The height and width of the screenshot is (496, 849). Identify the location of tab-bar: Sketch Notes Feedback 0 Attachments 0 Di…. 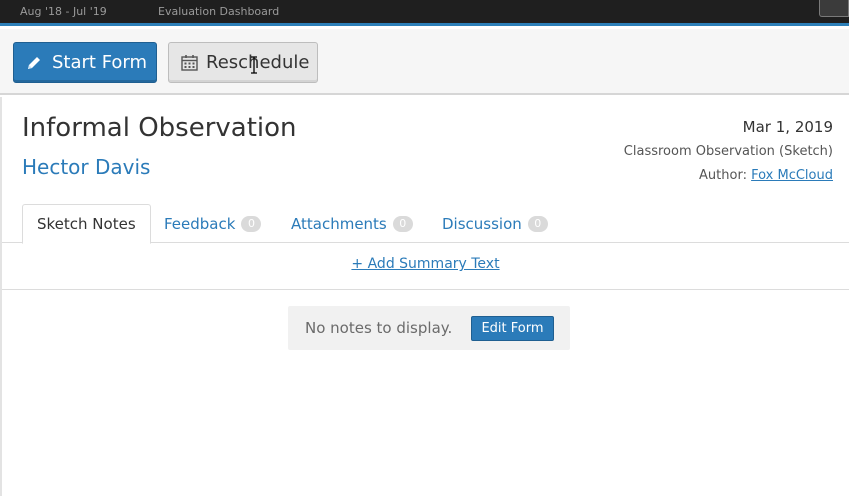
(425, 224).